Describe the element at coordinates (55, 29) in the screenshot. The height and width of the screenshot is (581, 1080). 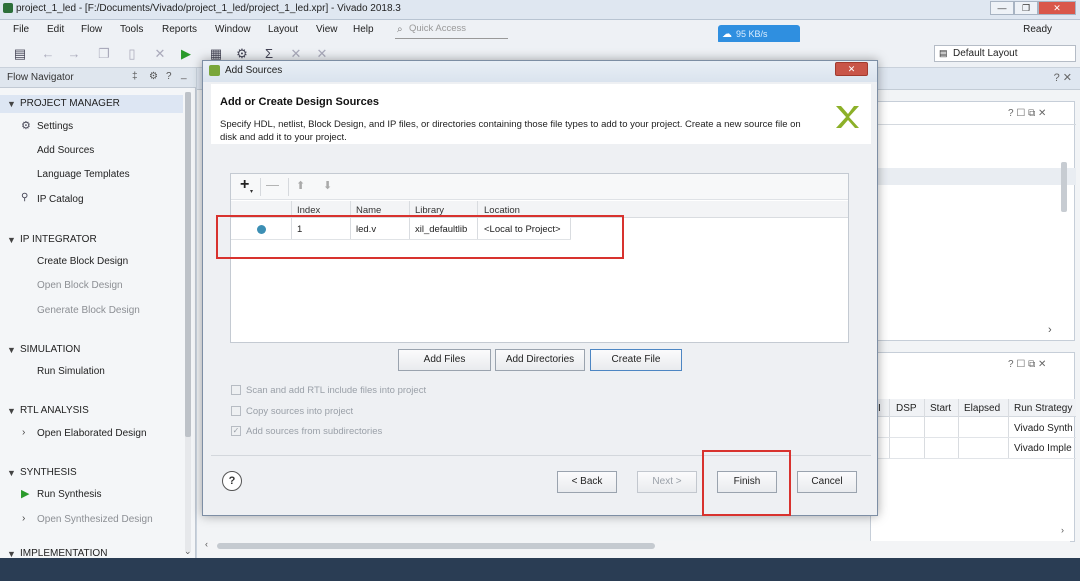
I see `menu-edit: Edit` at that location.